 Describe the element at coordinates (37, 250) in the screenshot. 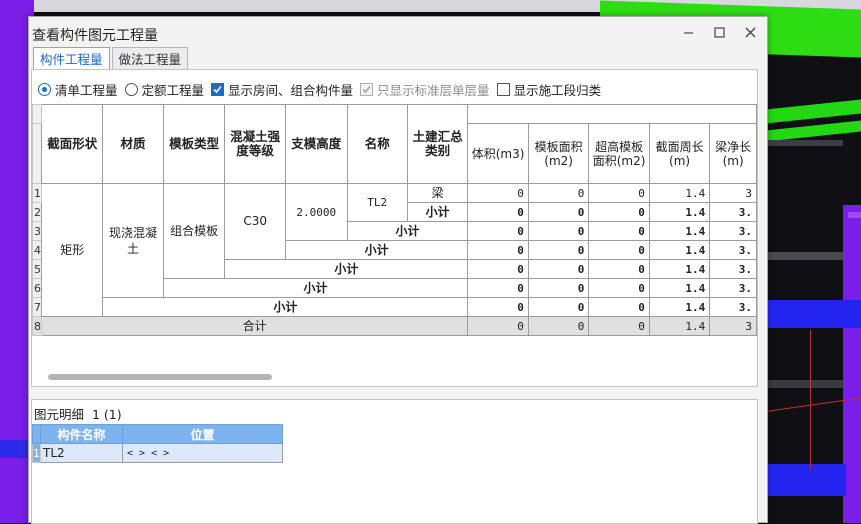

I see `row-number: 4` at that location.